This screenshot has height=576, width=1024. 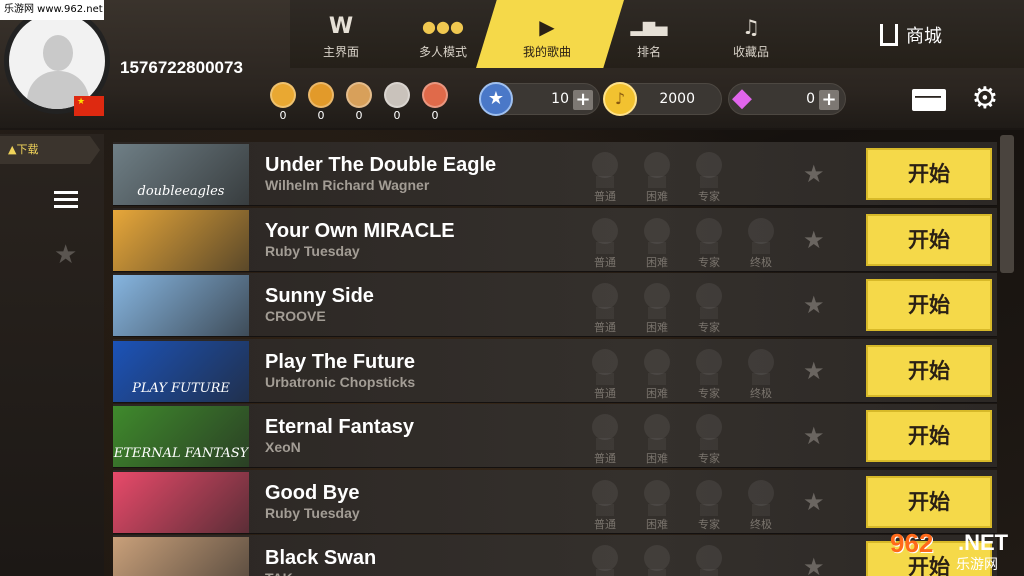 I want to click on mail-icon, so click(x=929, y=100).